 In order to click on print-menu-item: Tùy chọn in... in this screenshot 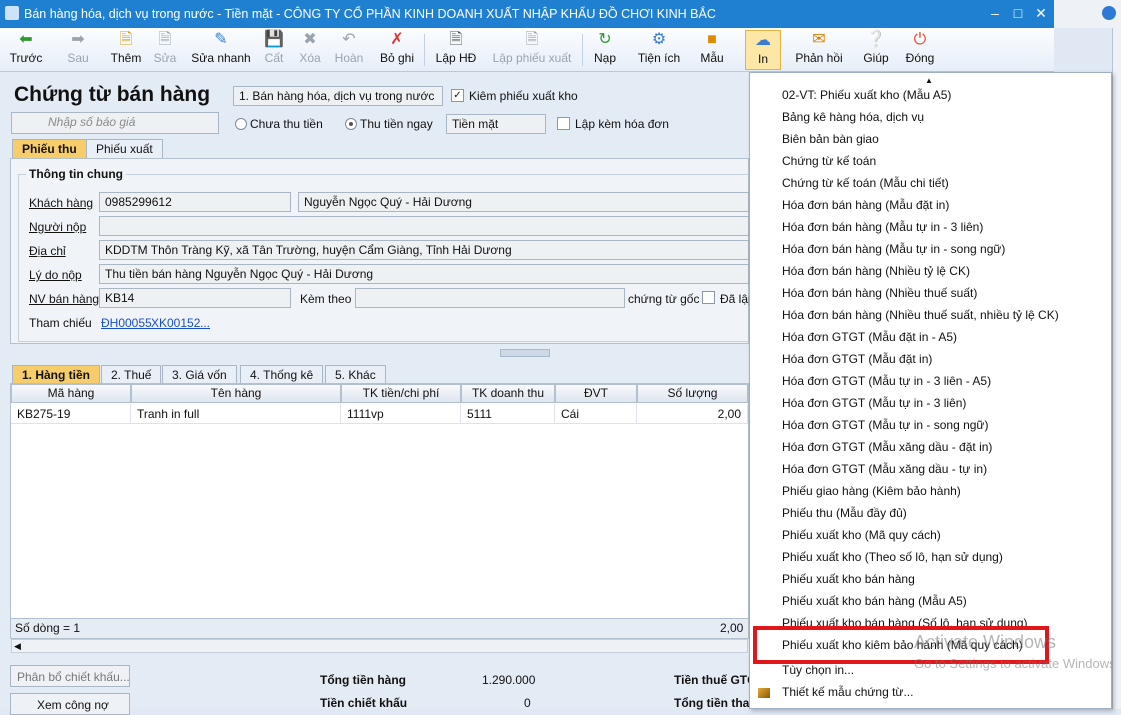, I will do `click(818, 670)`.